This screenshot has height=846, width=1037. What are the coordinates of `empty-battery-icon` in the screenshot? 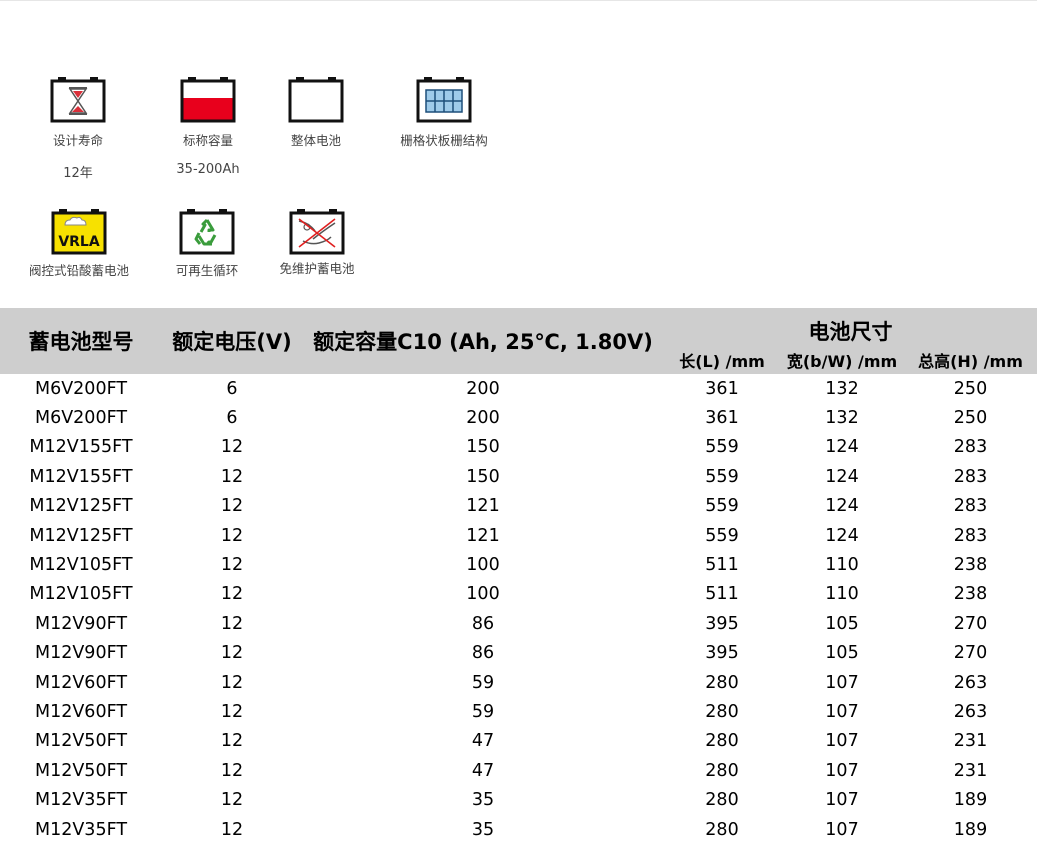 It's located at (316, 100).